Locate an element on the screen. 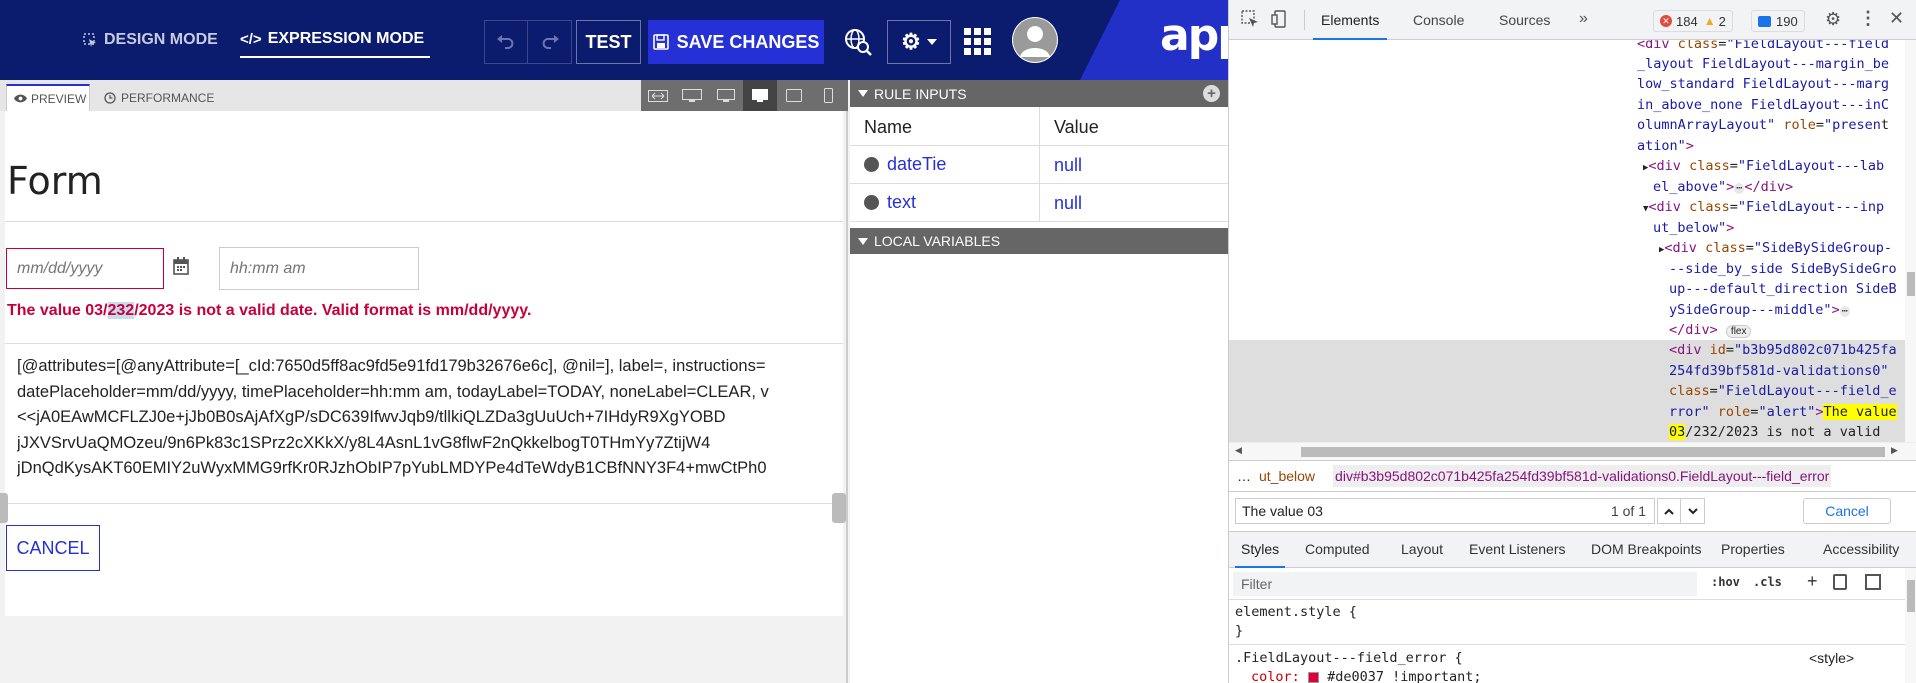 This screenshot has width=1916, height=683. date-input is located at coordinates (85, 268).